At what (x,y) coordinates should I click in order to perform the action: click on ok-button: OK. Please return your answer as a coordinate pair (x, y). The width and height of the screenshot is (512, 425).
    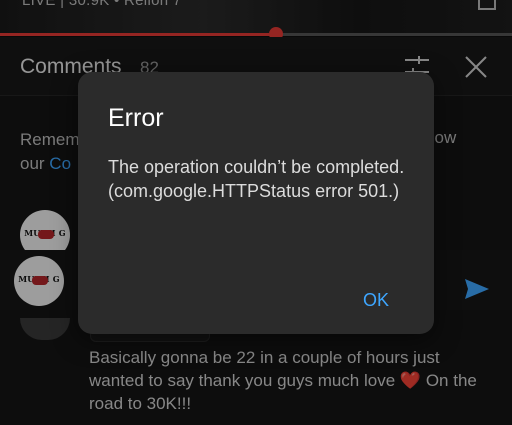
    Looking at the image, I should click on (376, 300).